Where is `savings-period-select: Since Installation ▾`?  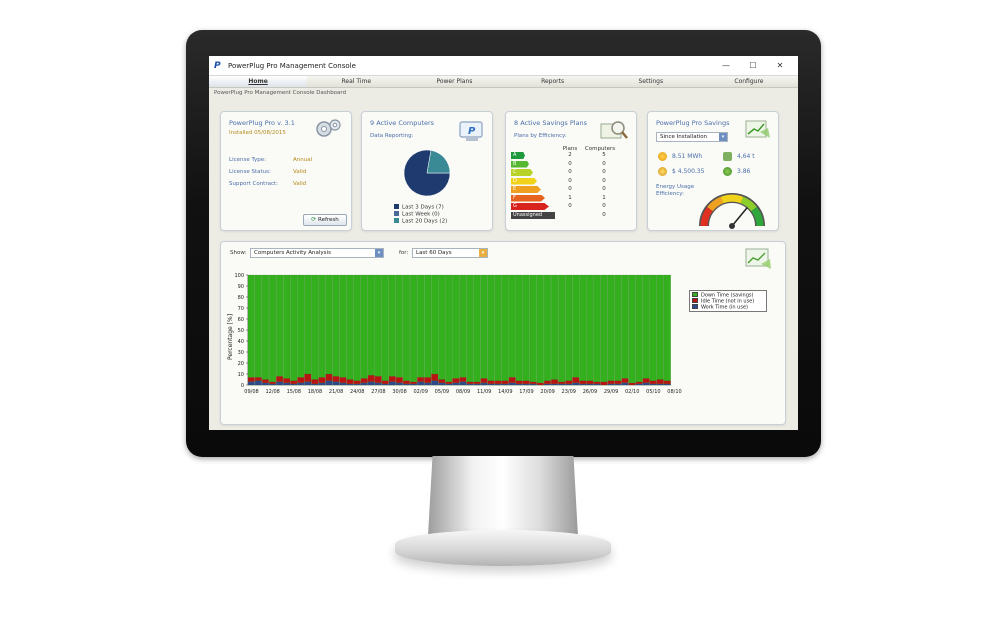
savings-period-select: Since Installation ▾ is located at coordinates (692, 137).